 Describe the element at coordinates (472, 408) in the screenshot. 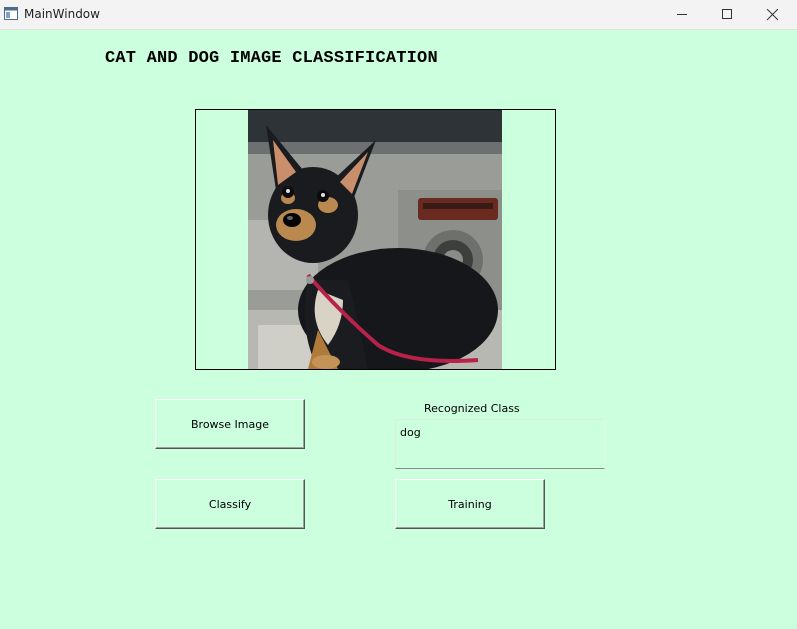

I see `recognized-class-label: Recognized Class` at that location.